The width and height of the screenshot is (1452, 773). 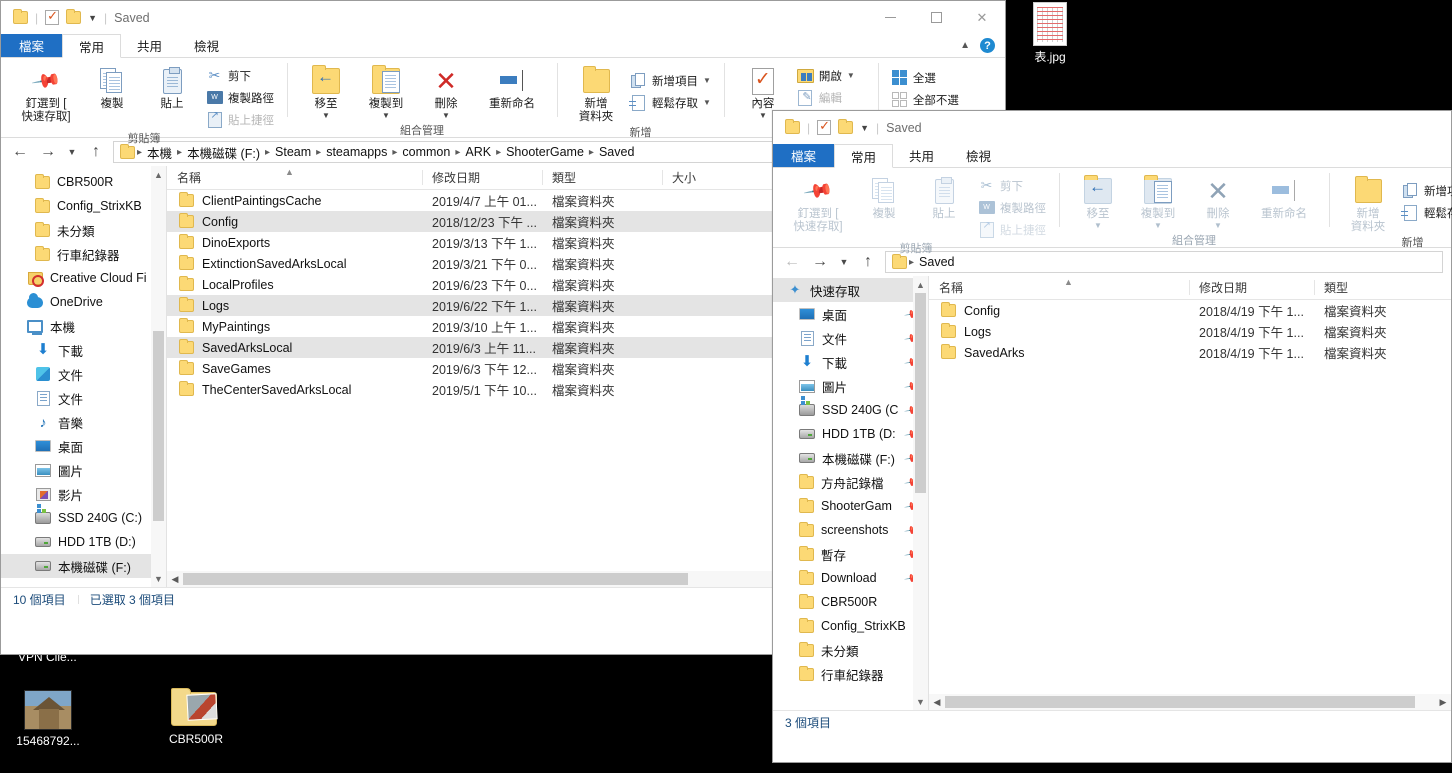 What do you see at coordinates (1190, 288) in the screenshot?
I see `column-headers: ▲ 名稱 修改日期 類型` at bounding box center [1190, 288].